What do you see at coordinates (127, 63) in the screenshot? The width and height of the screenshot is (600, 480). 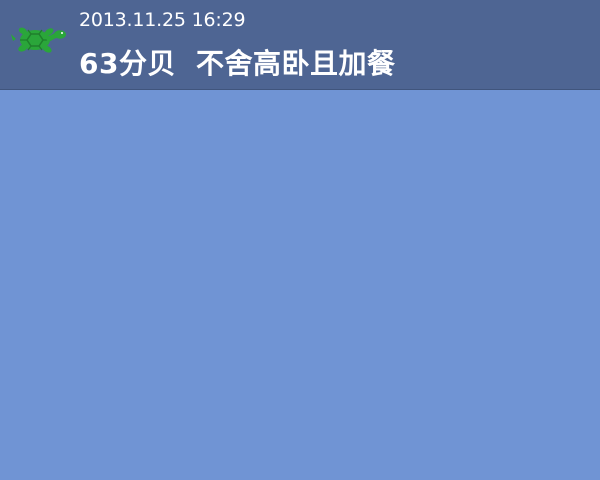 I see `noise-level: 63分贝` at bounding box center [127, 63].